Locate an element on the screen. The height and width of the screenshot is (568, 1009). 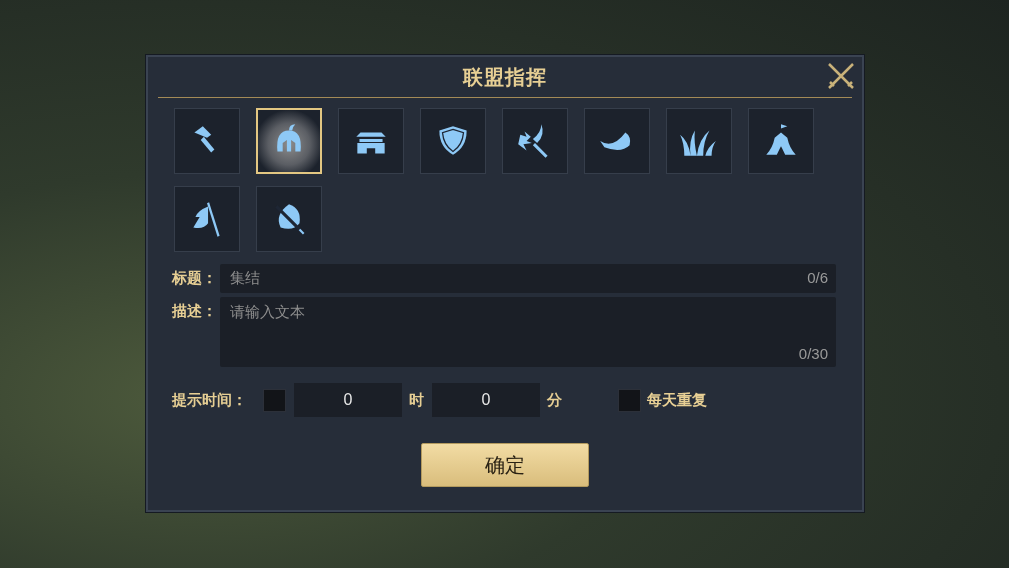
dialog-title: 联盟指挥 is located at coordinates (505, 77).